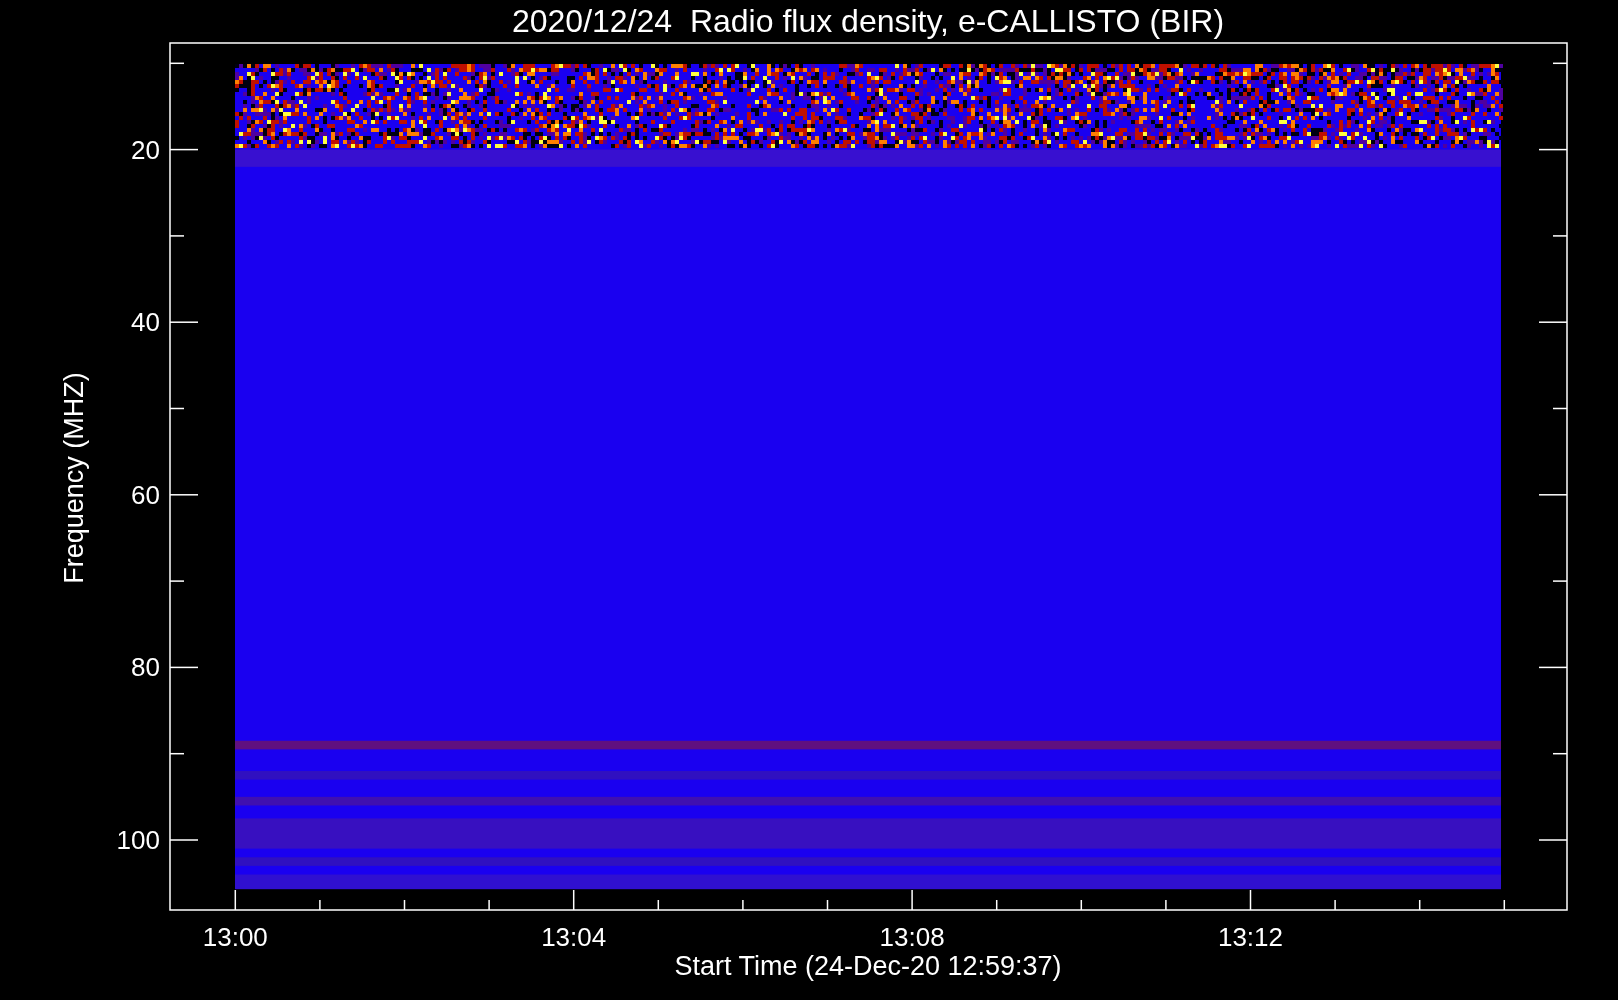 This screenshot has height=1000, width=1618. Describe the element at coordinates (868, 966) in the screenshot. I see `x-axis-label: Start Time (24-Dec-20 12:59:37)` at that location.